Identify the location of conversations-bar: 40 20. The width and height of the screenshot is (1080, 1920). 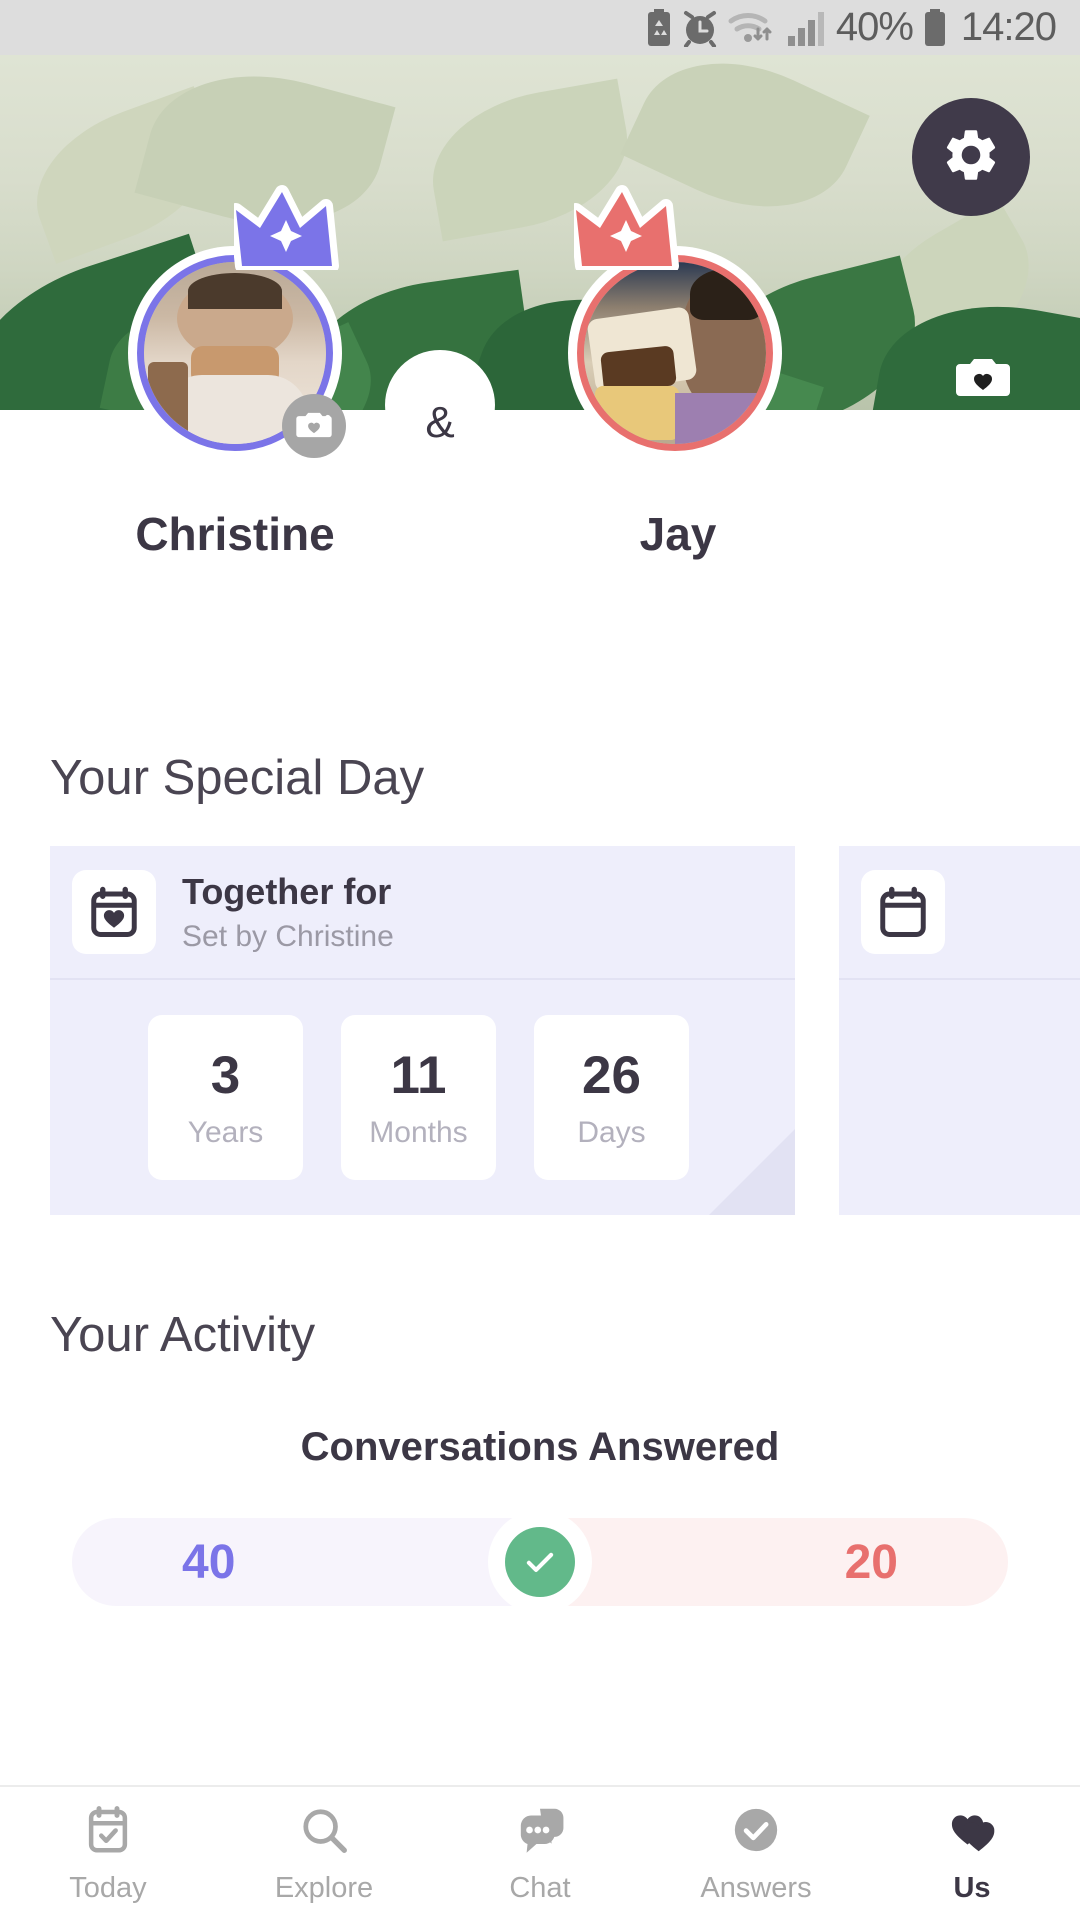
(540, 1562).